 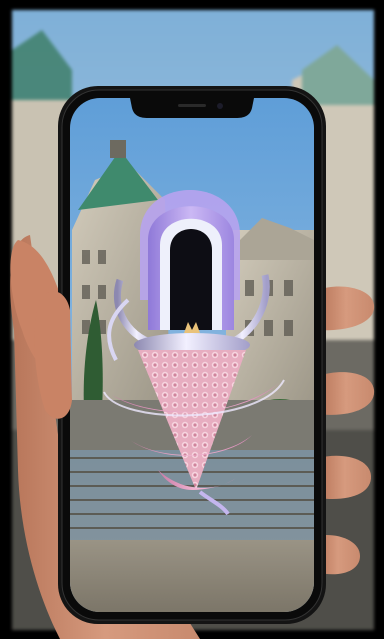 I want to click on speaker-grille, so click(x=192, y=105).